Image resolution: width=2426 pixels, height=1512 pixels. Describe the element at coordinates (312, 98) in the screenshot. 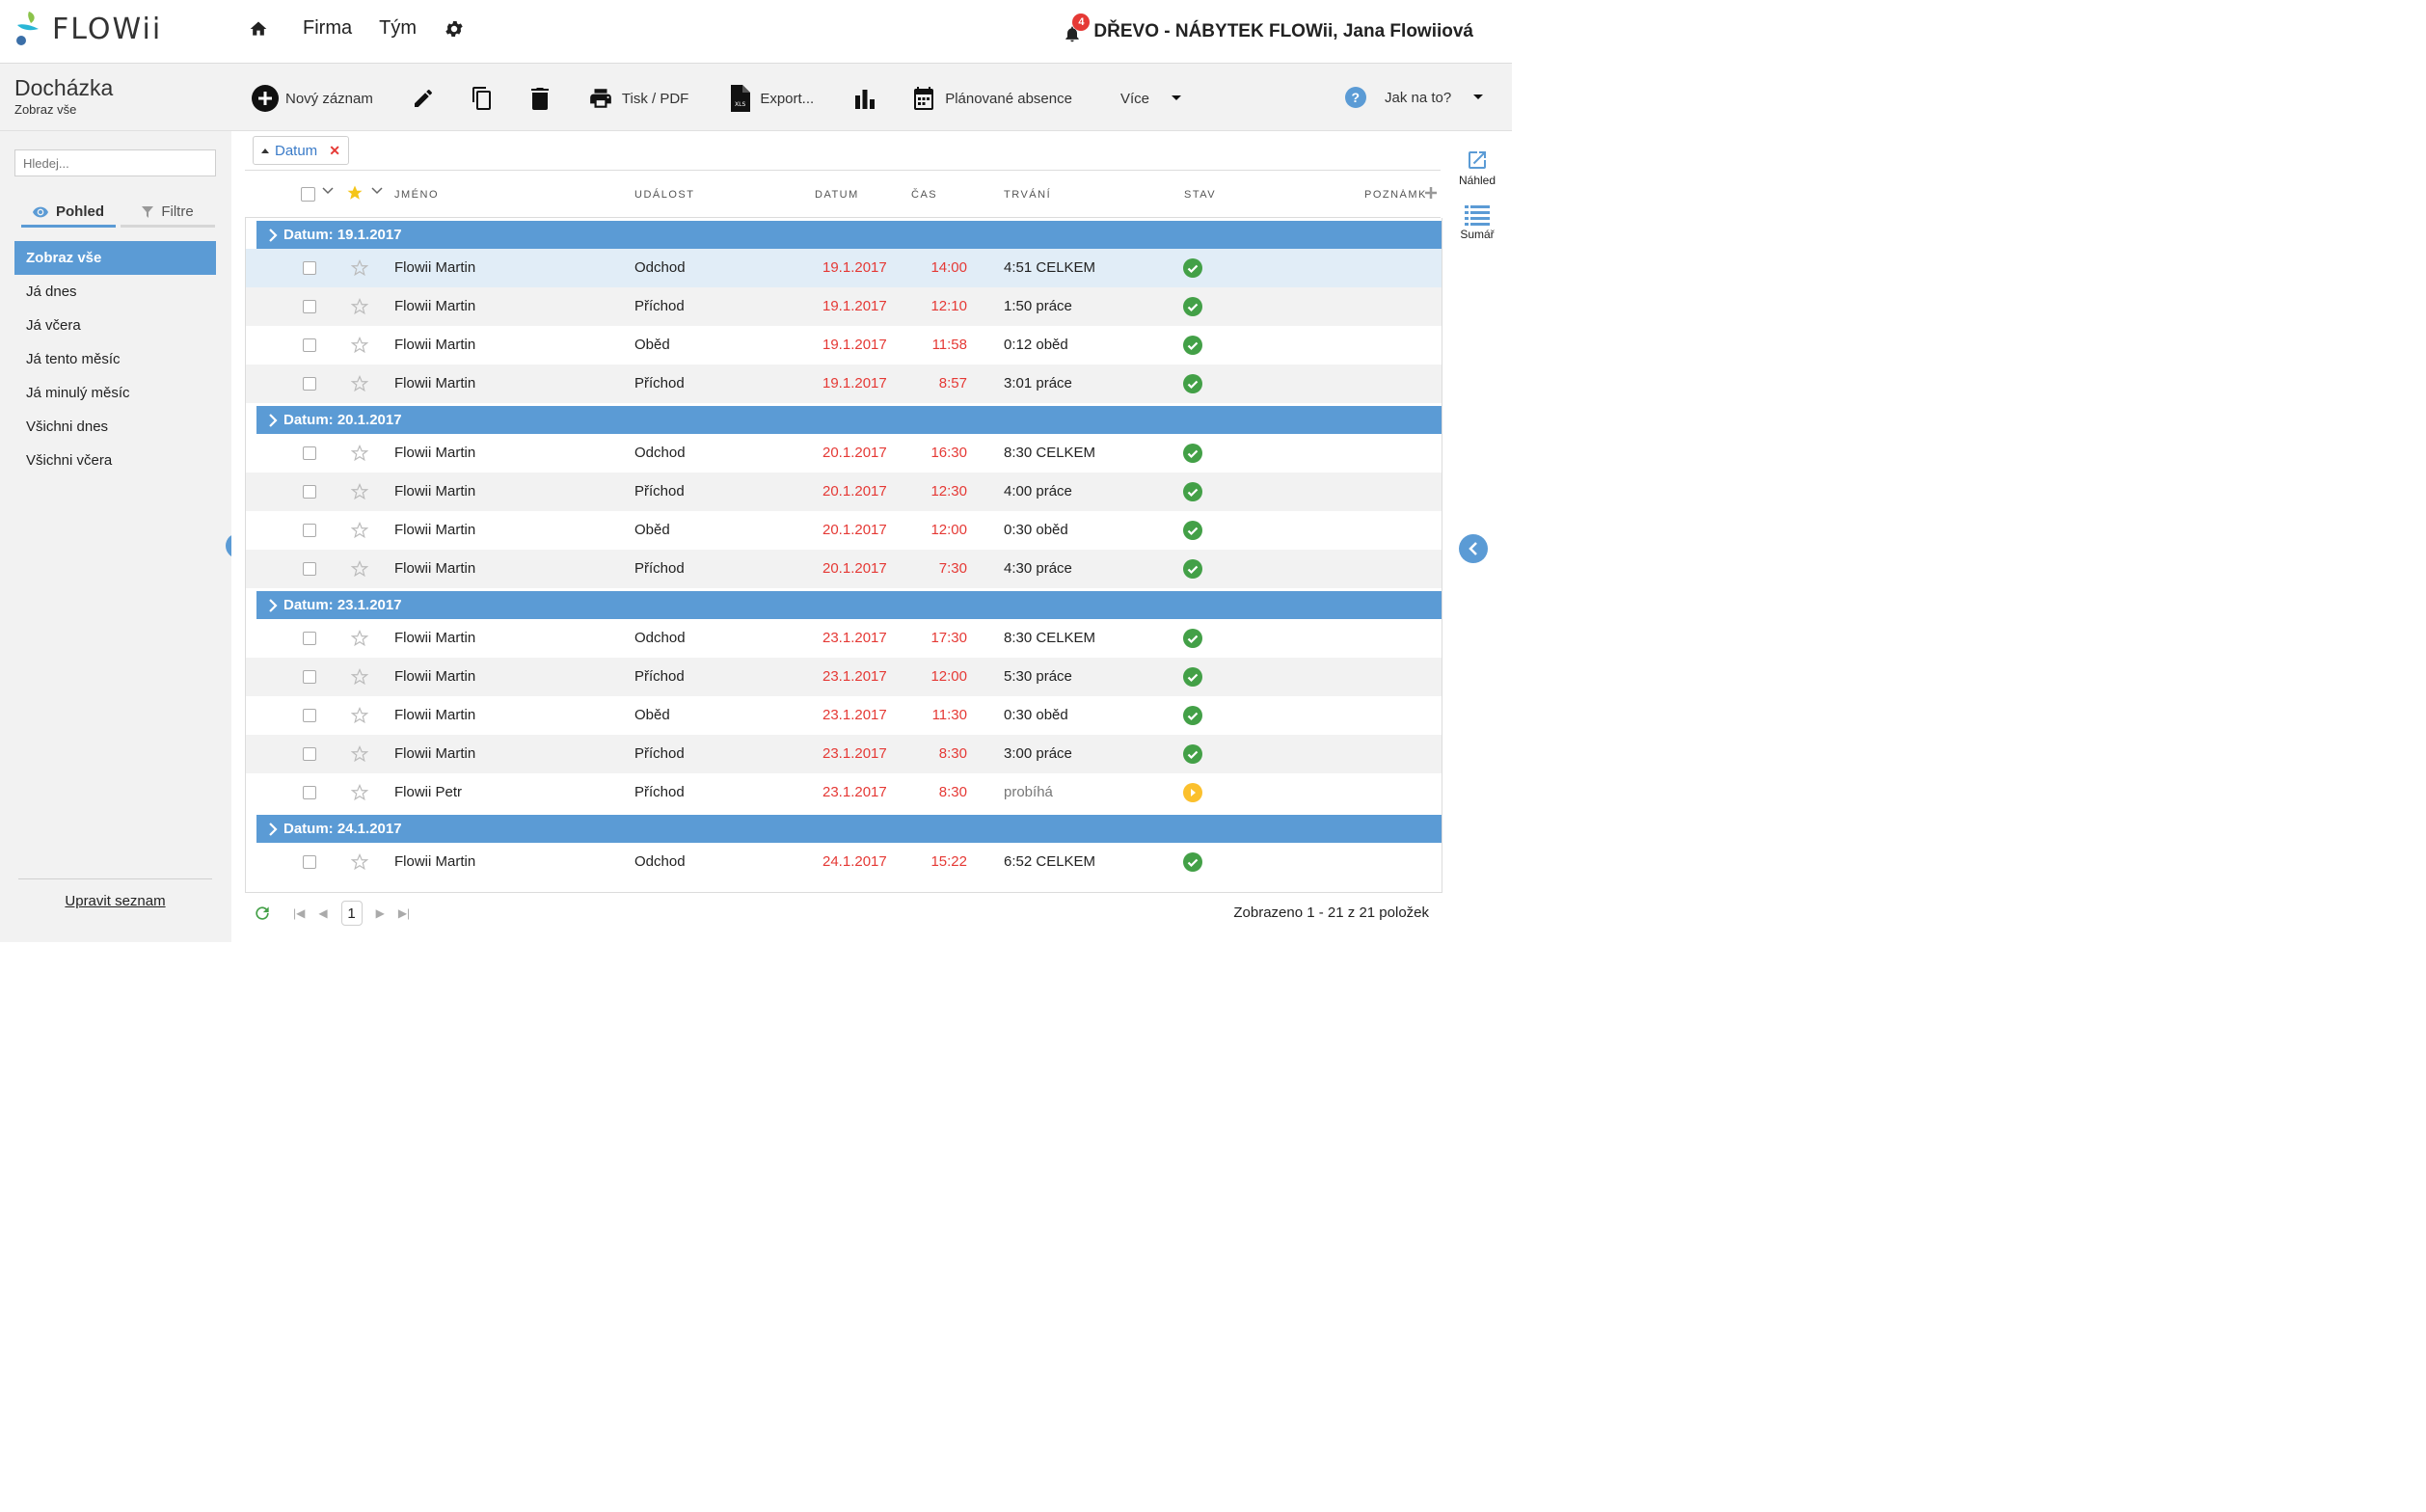

I see `new-record-button: Nový záznam` at that location.